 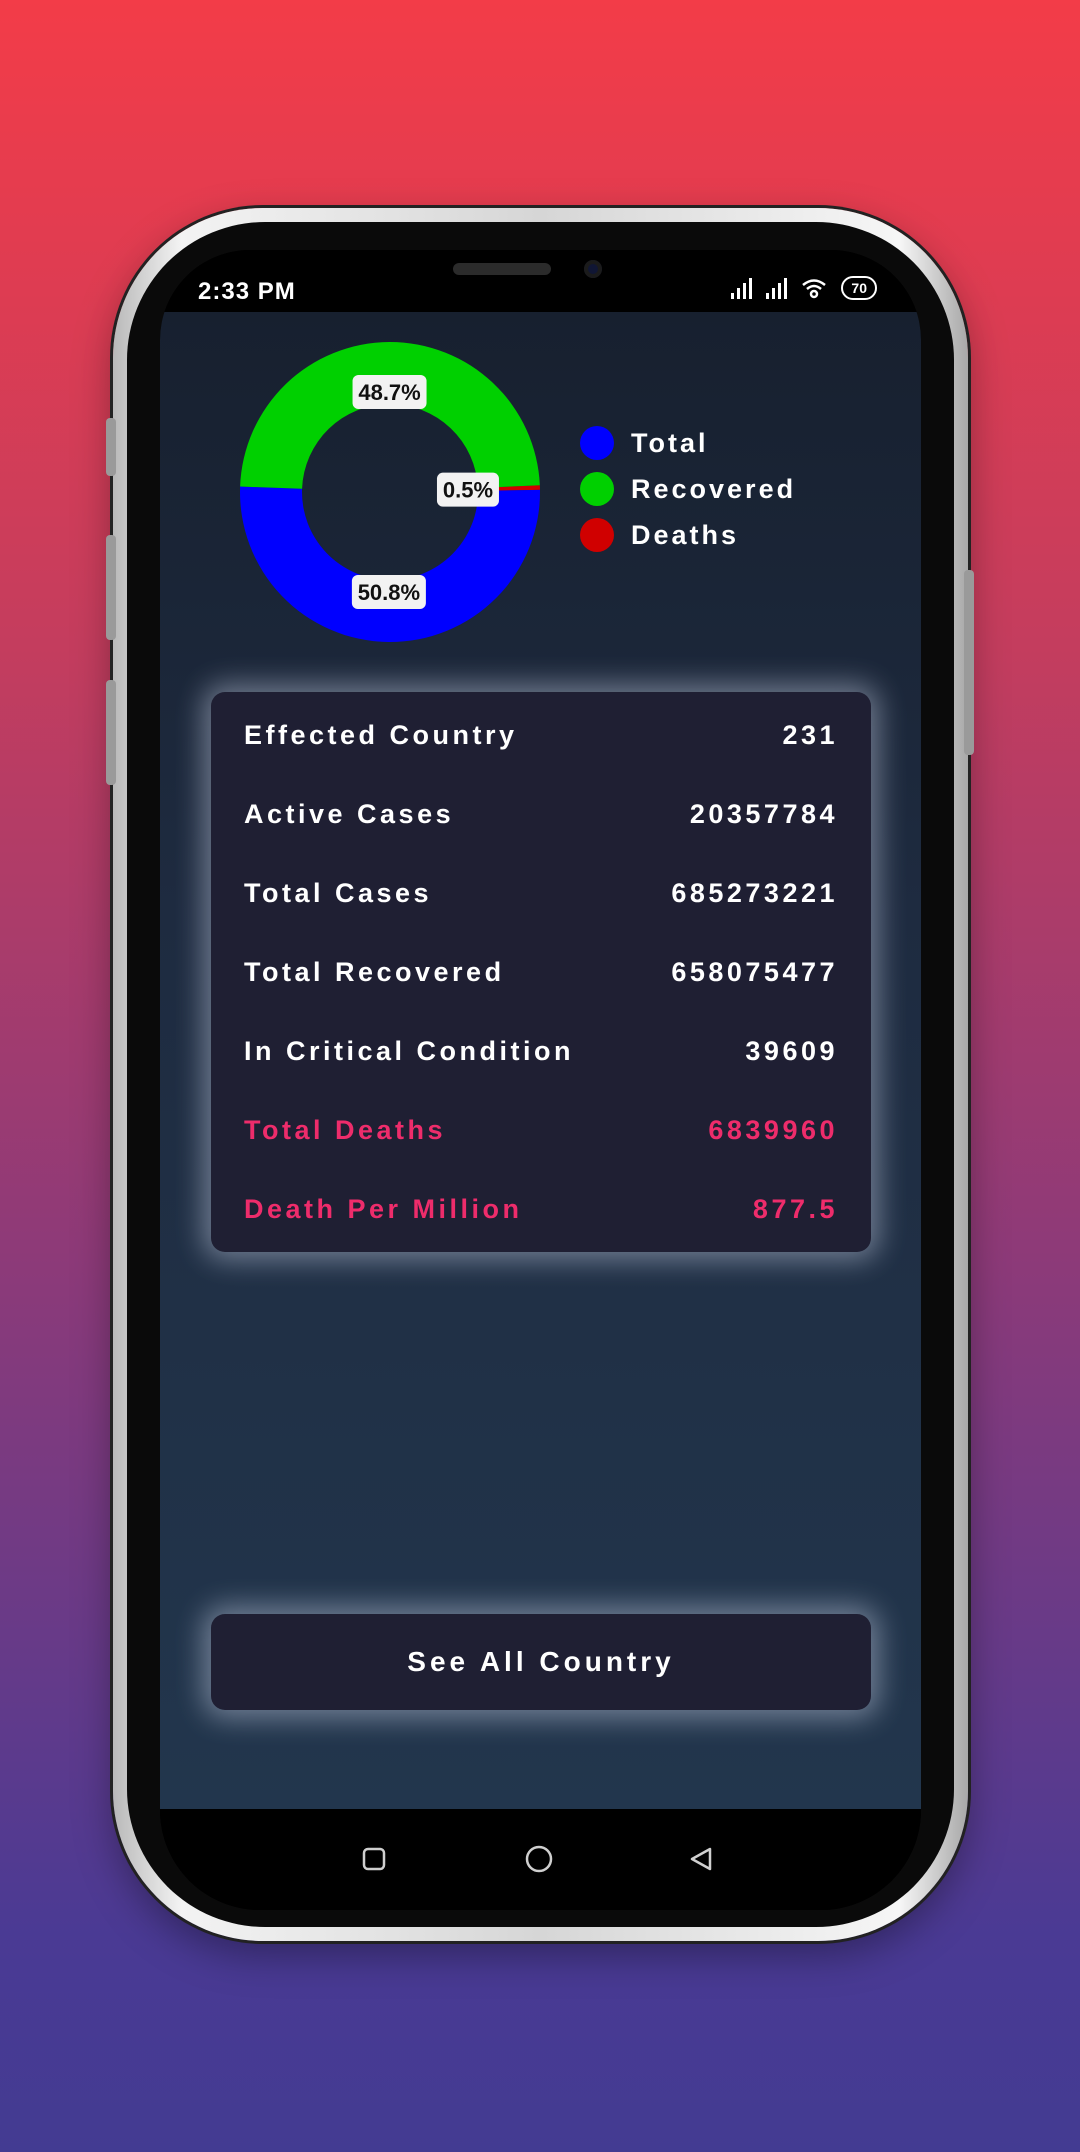 What do you see at coordinates (111, 587) in the screenshot?
I see `volume-down-button` at bounding box center [111, 587].